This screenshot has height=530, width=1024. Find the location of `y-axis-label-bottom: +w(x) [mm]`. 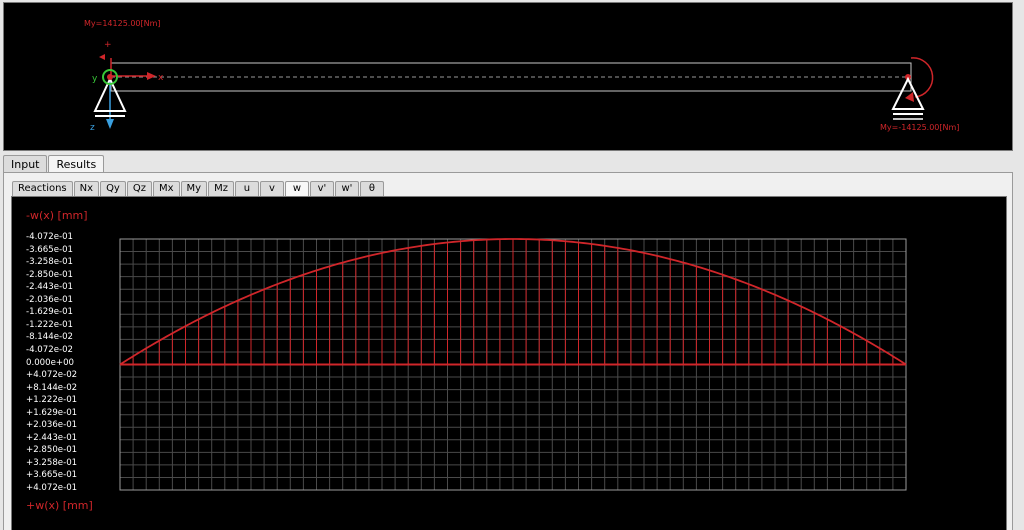

y-axis-label-bottom: +w(x) [mm] is located at coordinates (59, 505).